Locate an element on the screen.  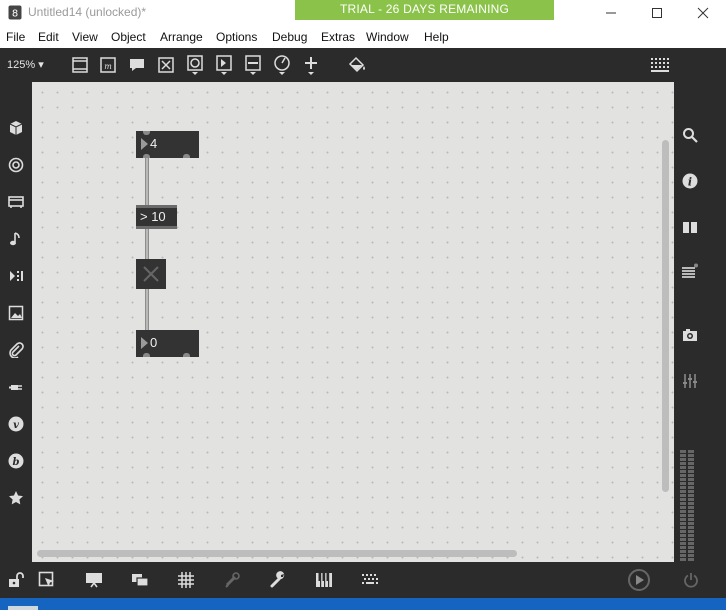
package-icon is located at coordinates (16, 128).